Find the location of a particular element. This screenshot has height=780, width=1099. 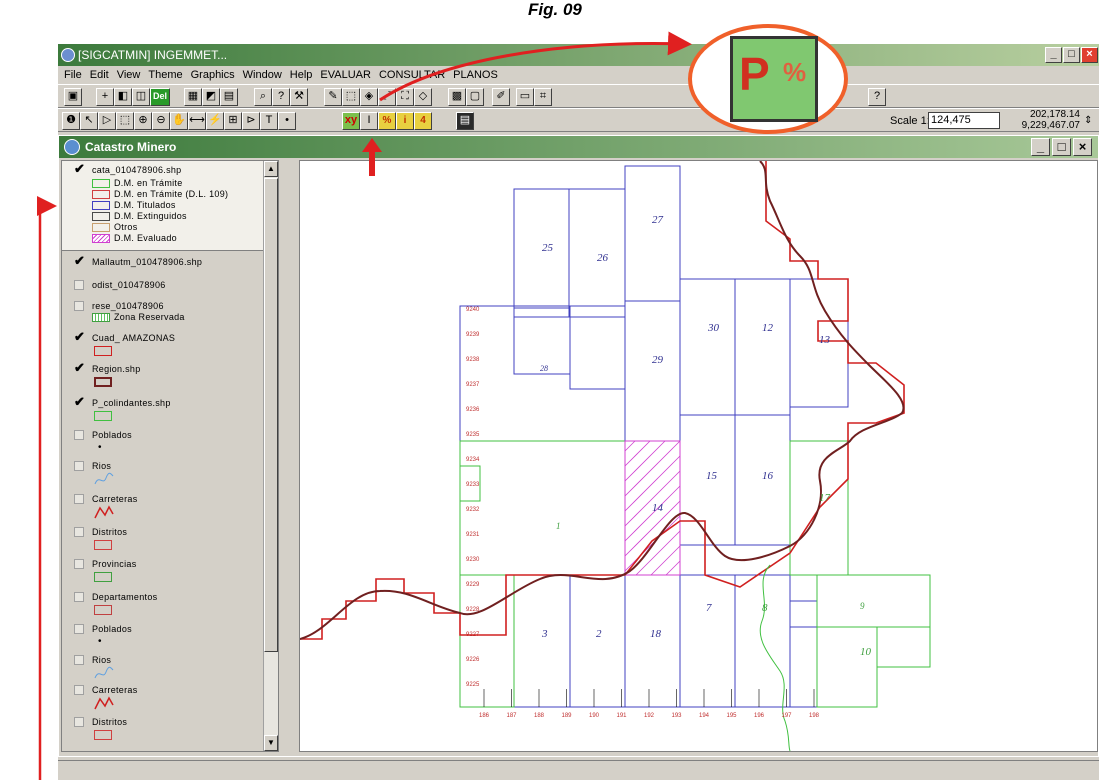

theme-rese: rese_010478906 Zona Reservada is located at coordinates (163, 315).